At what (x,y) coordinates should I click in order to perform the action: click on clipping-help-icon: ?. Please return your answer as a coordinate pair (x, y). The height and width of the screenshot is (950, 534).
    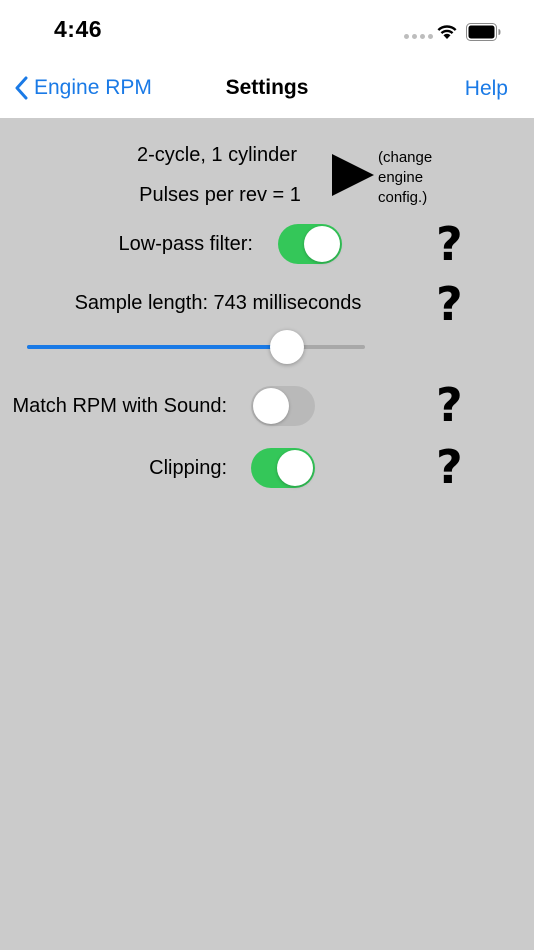
    Looking at the image, I should click on (449, 467).